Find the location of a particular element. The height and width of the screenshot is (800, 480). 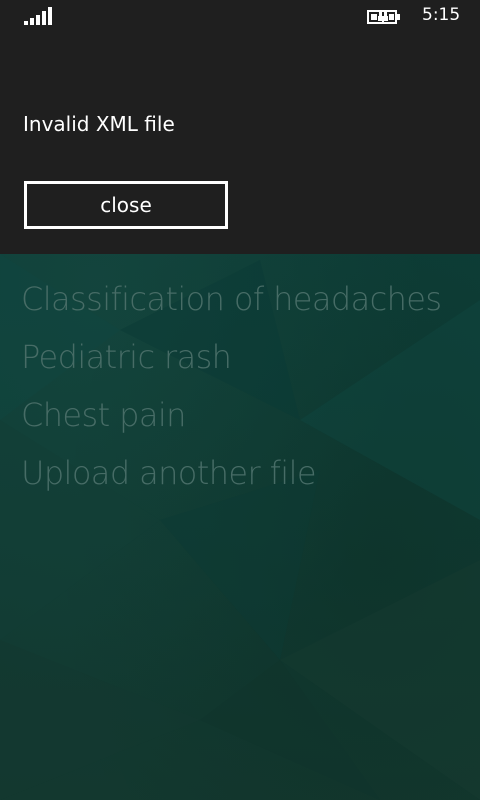

dialog-message: Invalid XML file is located at coordinates (99, 124).